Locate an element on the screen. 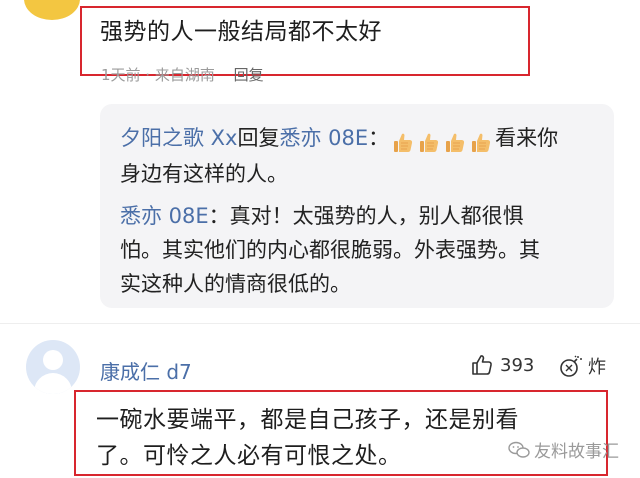 Image resolution: width=640 pixels, height=478 pixels. watermark-text: 友料故事汇 is located at coordinates (576, 452).